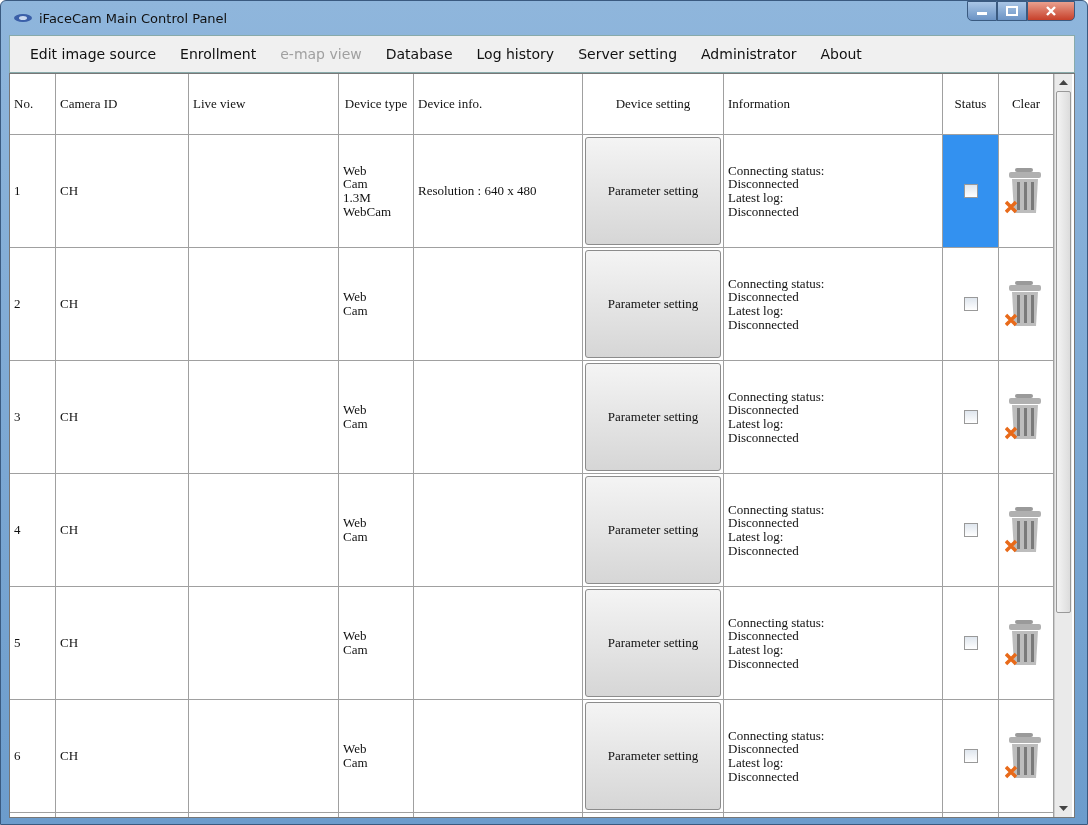 Image resolution: width=1088 pixels, height=825 pixels. I want to click on column-header: Status, so click(970, 104).